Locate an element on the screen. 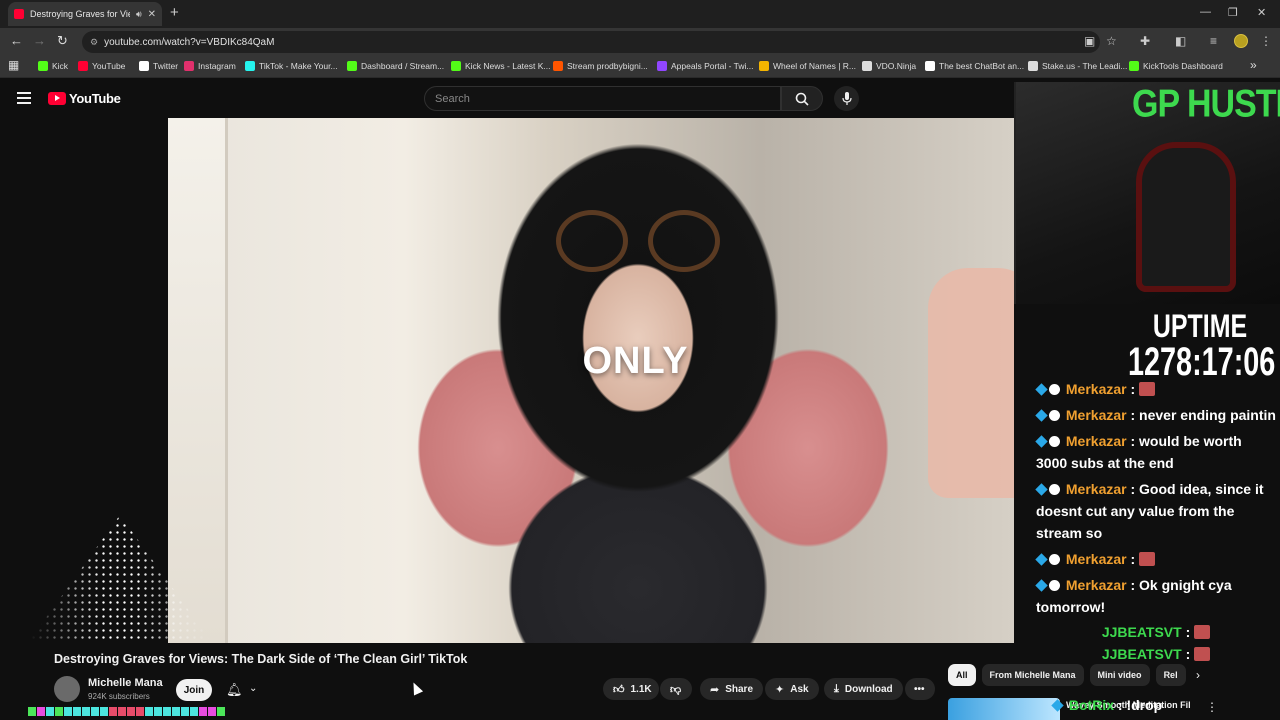 This screenshot has height=720, width=1280. forward-icon: → is located at coordinates (39, 40).